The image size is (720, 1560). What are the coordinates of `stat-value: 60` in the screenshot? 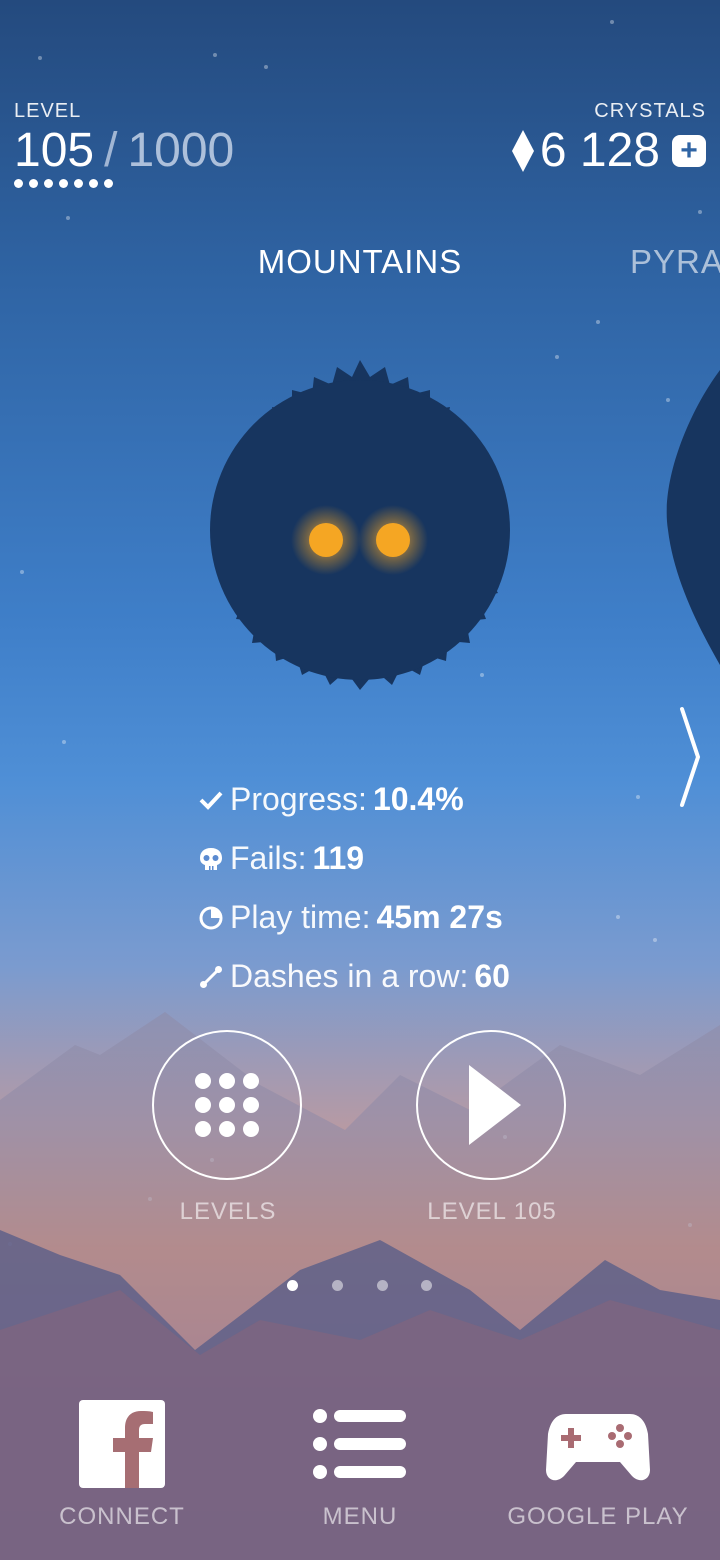 It's located at (492, 976).